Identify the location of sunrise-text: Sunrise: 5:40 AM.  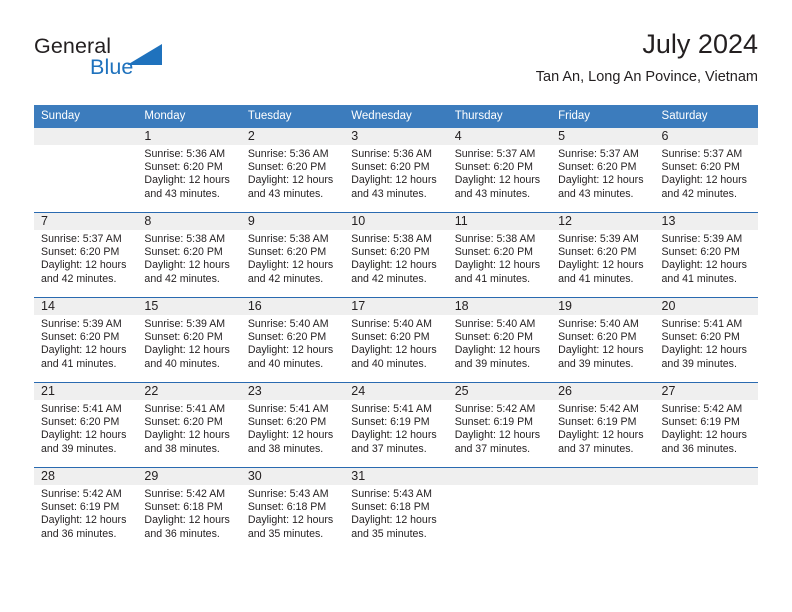
(288, 324).